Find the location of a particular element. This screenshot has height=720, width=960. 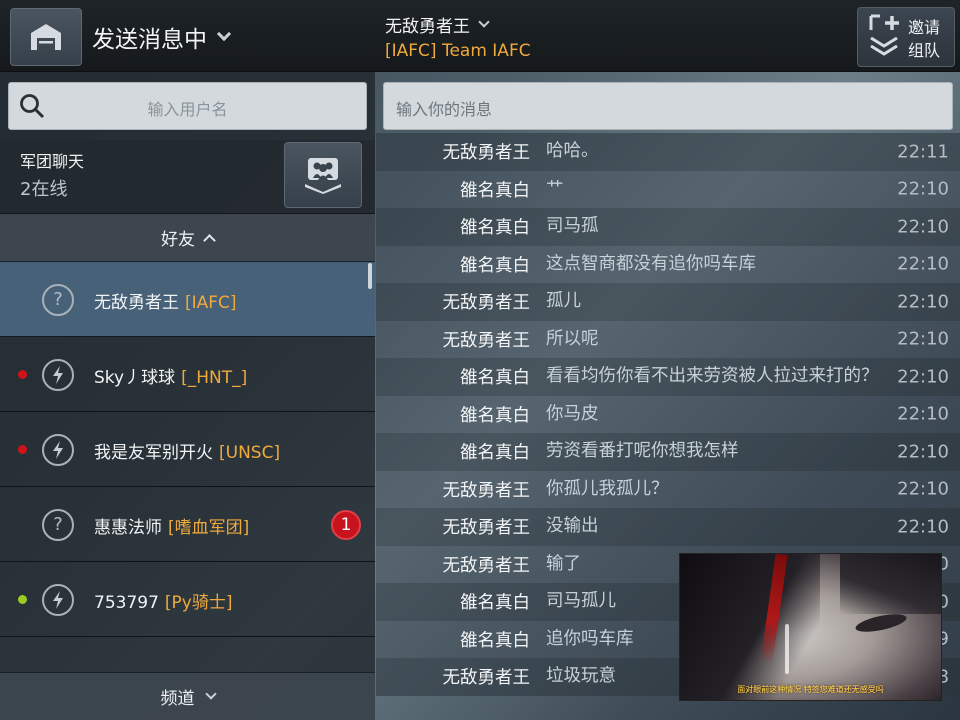

legion-chat-row: 军团聊天 2在线 is located at coordinates (187, 177).